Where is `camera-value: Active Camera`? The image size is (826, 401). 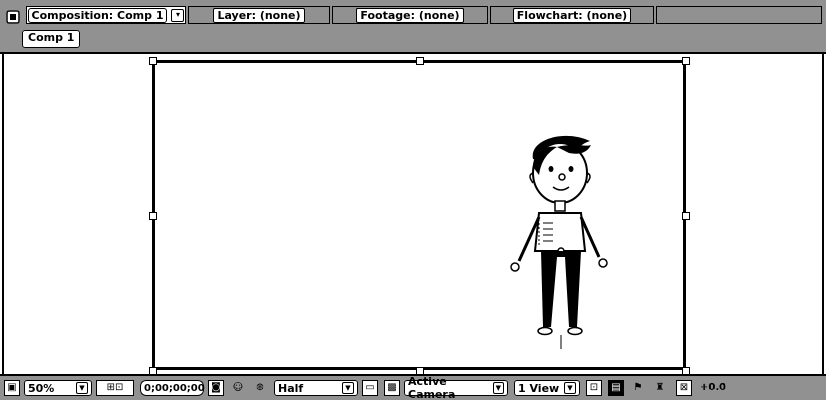
camera-value: Active Camera is located at coordinates (432, 388).